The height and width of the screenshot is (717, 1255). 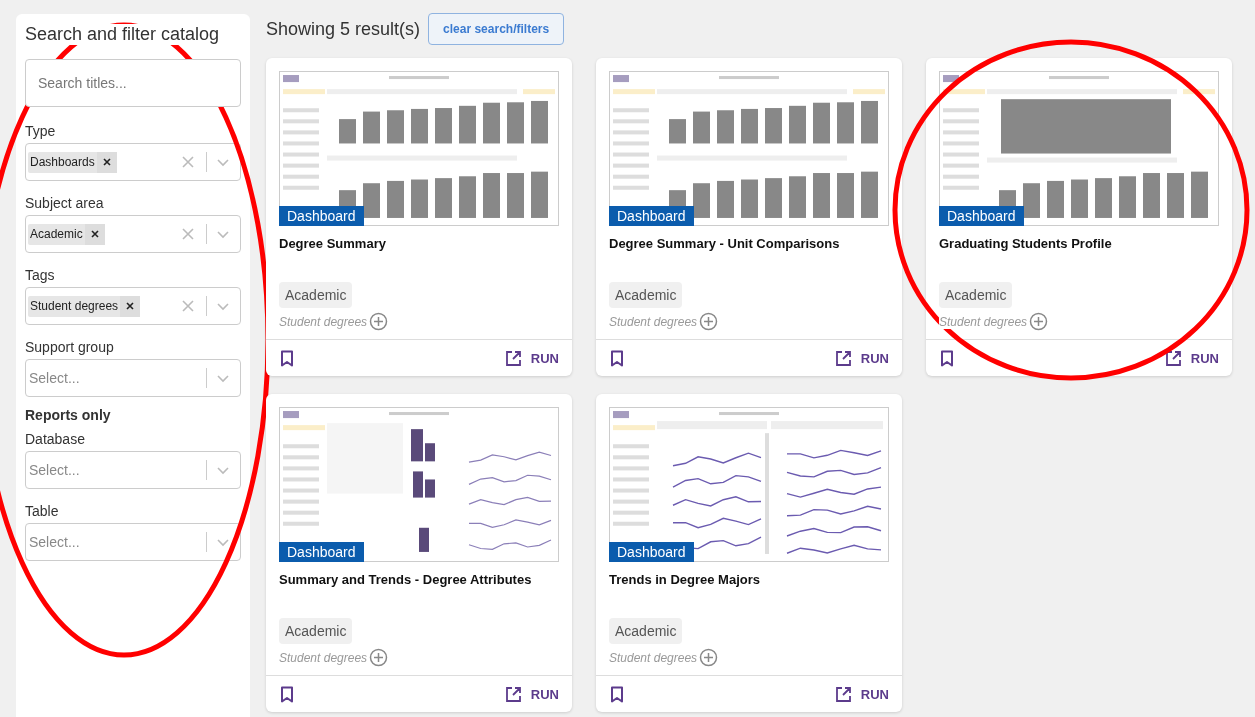 What do you see at coordinates (749, 579) in the screenshot?
I see `card-title: Trends in Degree Majors` at bounding box center [749, 579].